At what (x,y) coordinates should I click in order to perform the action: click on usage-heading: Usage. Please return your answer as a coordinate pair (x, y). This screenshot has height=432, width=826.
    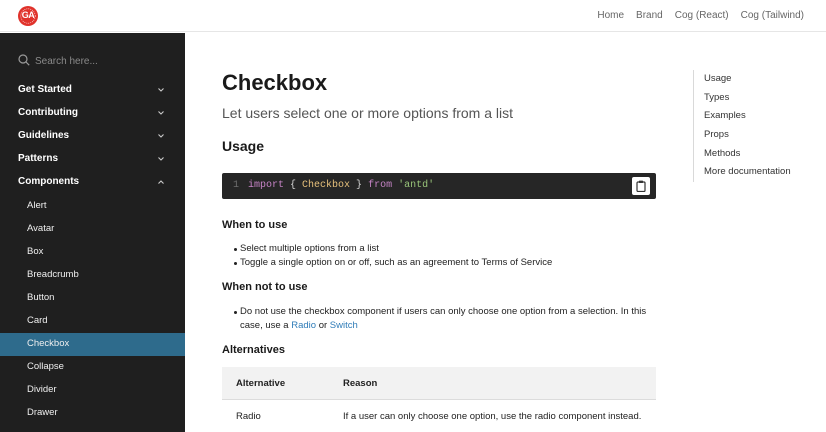
    Looking at the image, I should click on (243, 146).